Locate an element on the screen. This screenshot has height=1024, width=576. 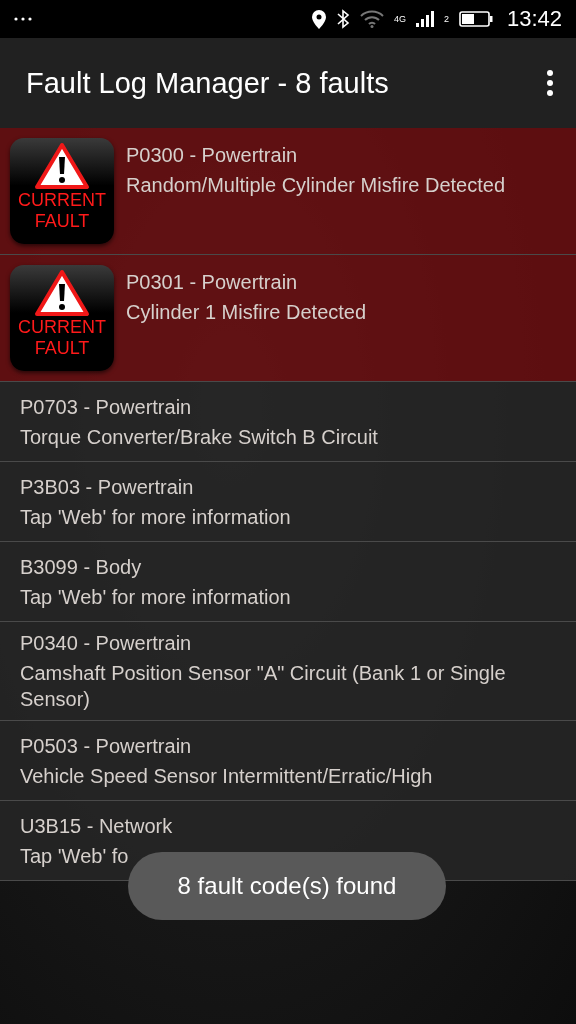
wifi-icon is located at coordinates (371, 19).